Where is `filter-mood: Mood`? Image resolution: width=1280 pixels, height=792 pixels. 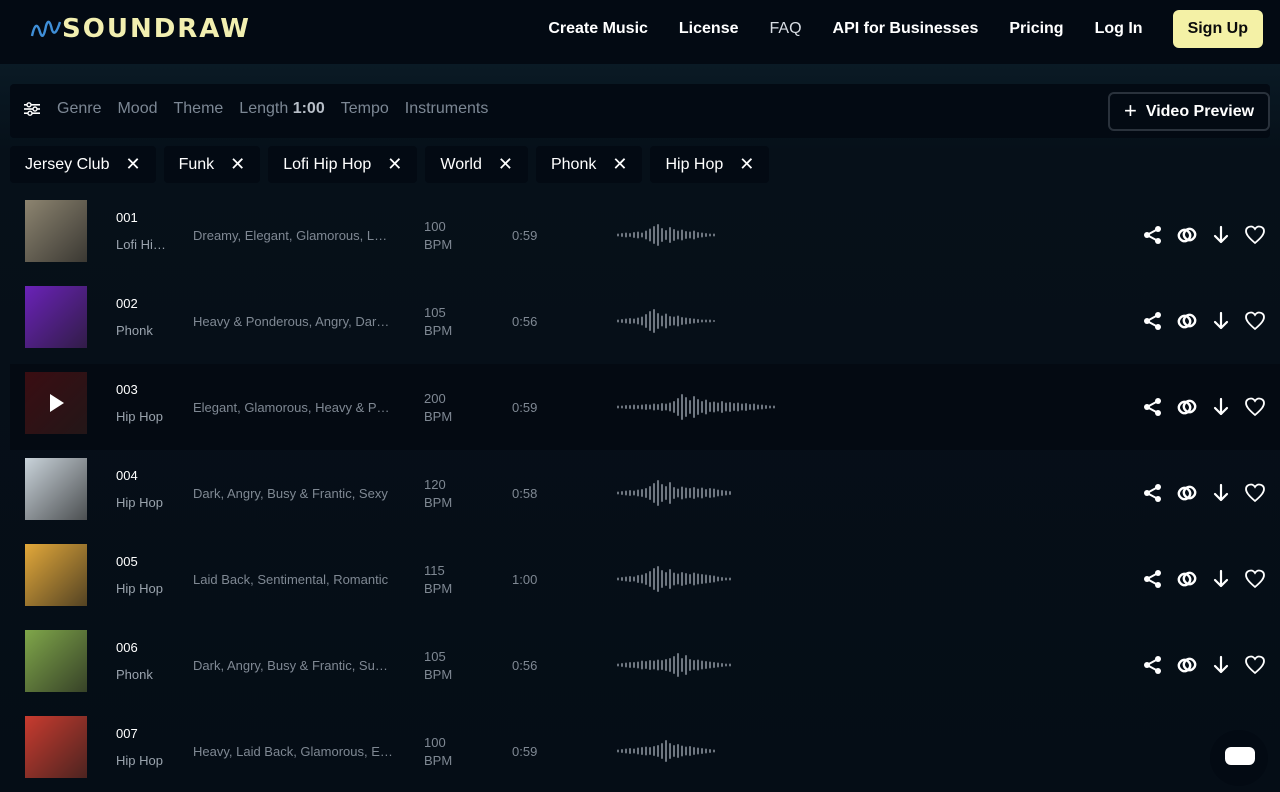
filter-mood: Mood is located at coordinates (137, 109).